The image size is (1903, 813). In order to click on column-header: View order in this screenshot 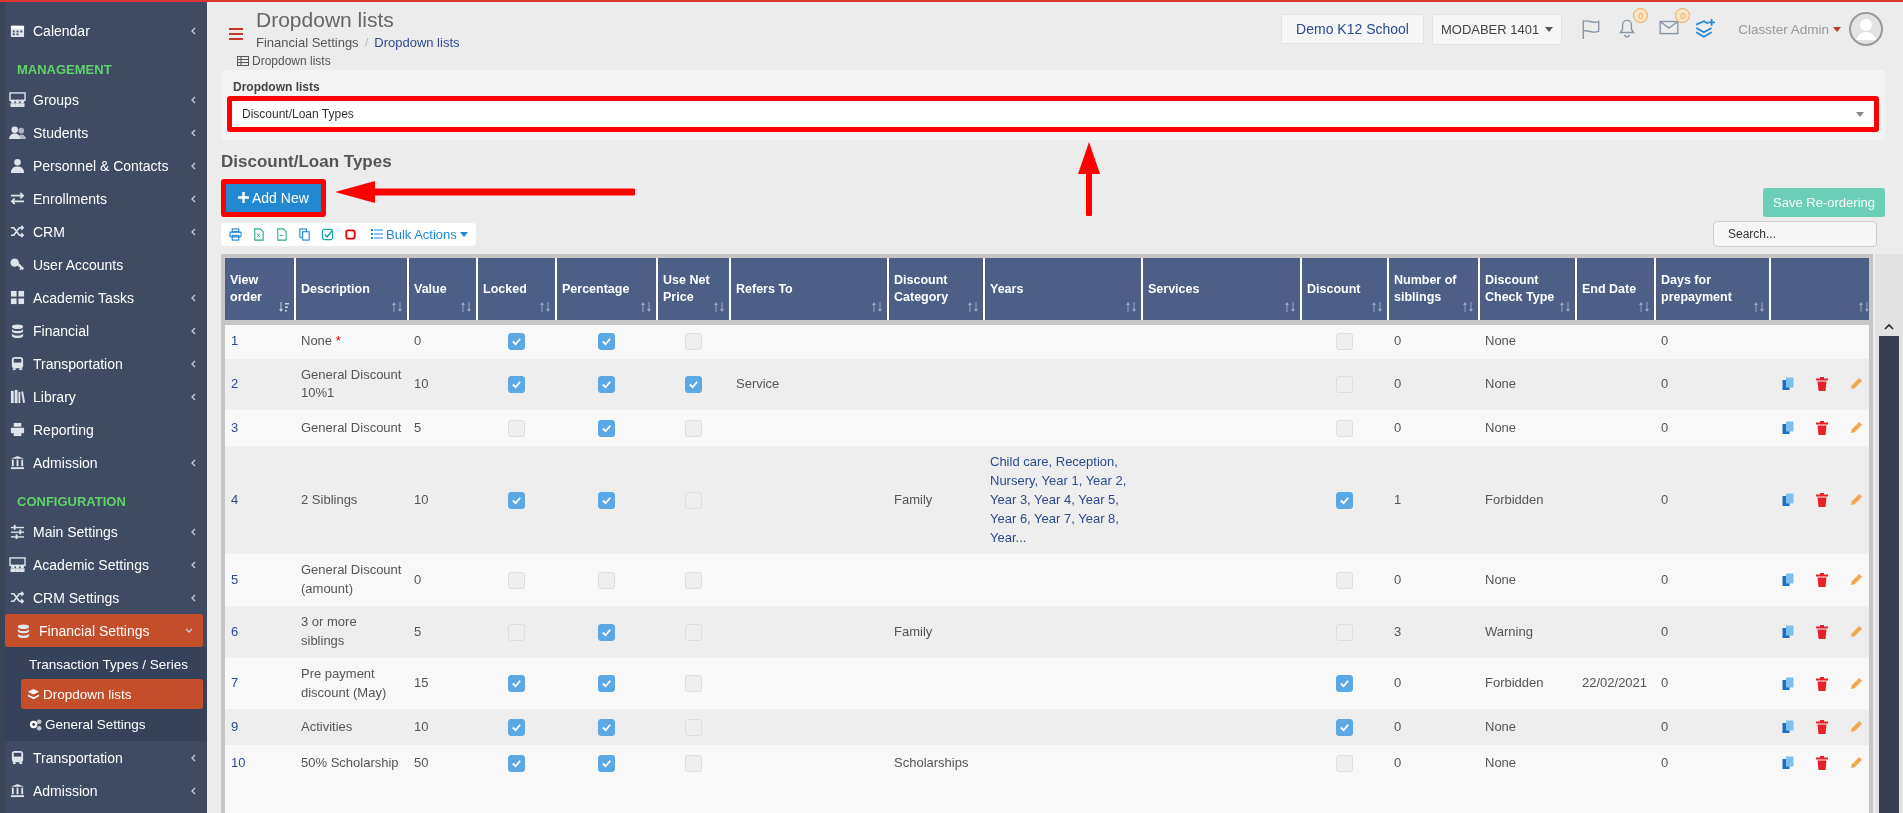, I will do `click(260, 290)`.